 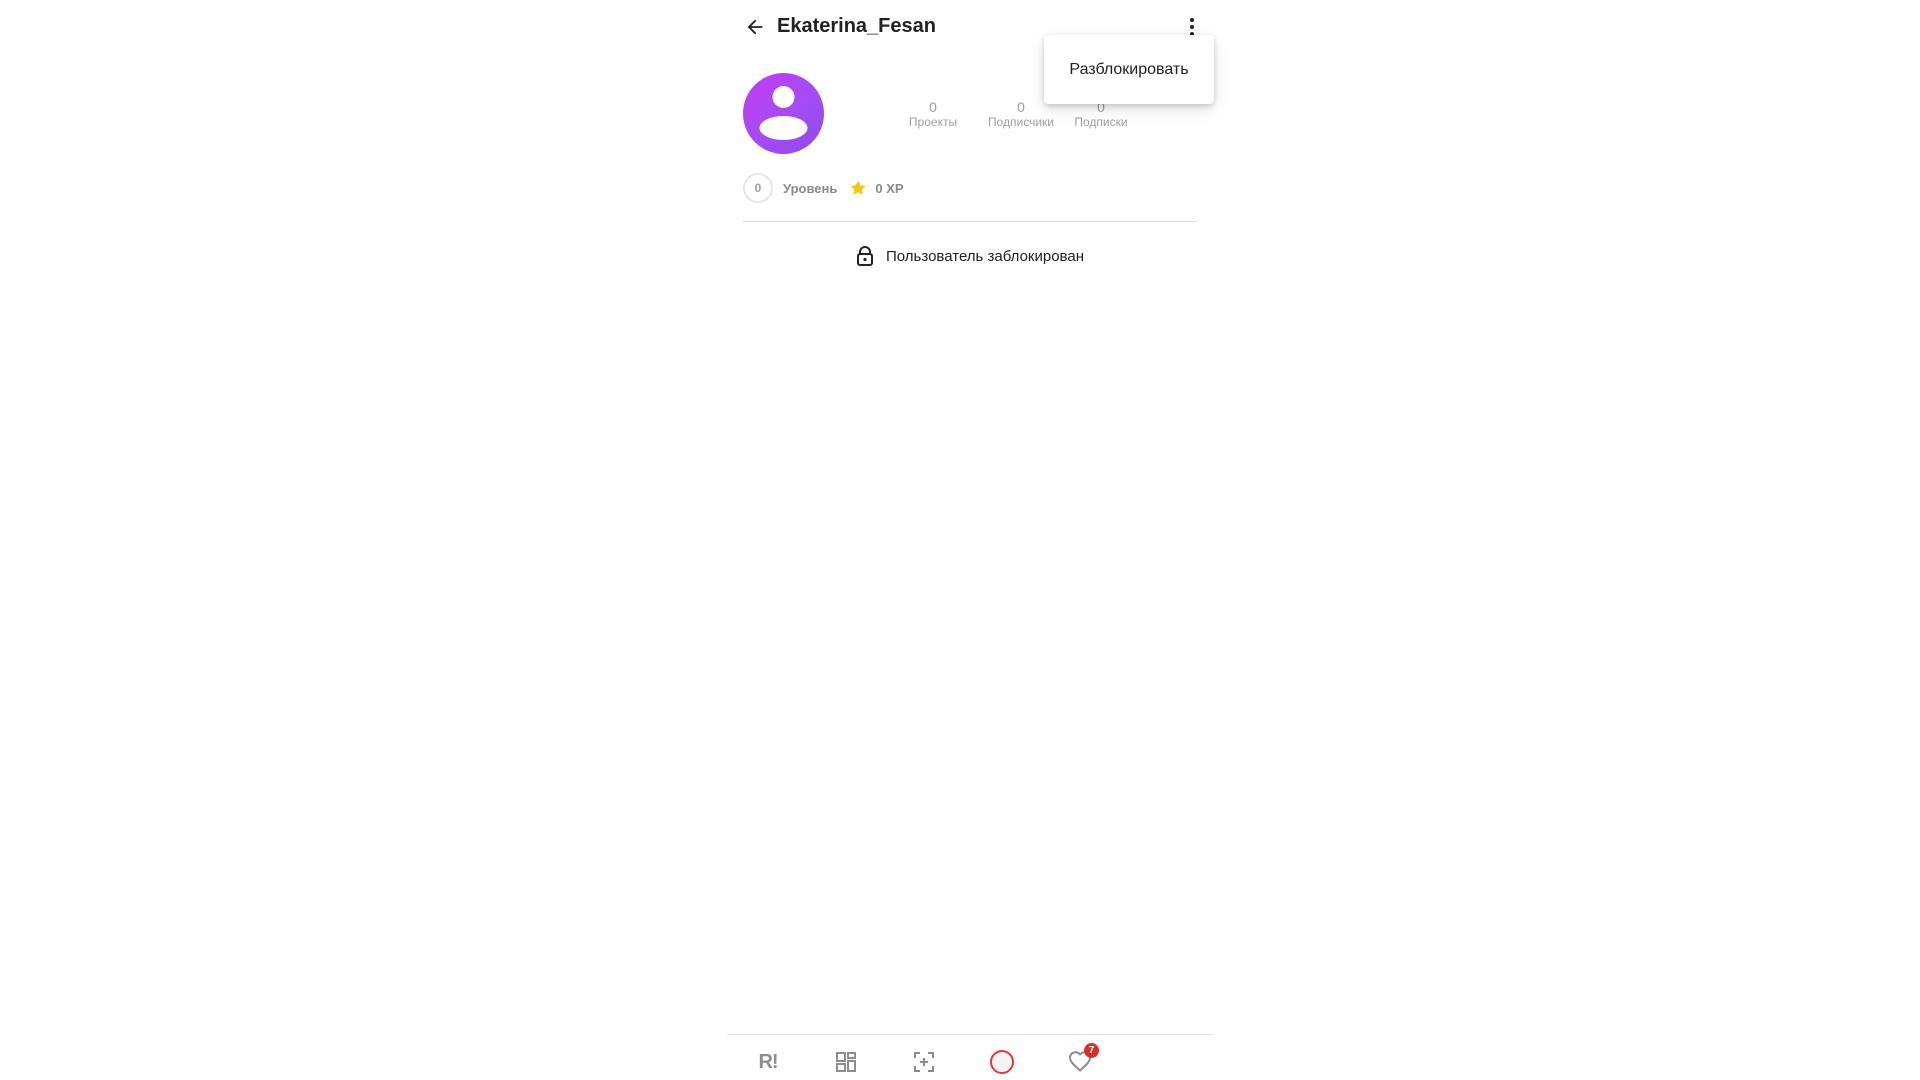 I want to click on options-menu: Разблокировать, so click(x=1129, y=69).